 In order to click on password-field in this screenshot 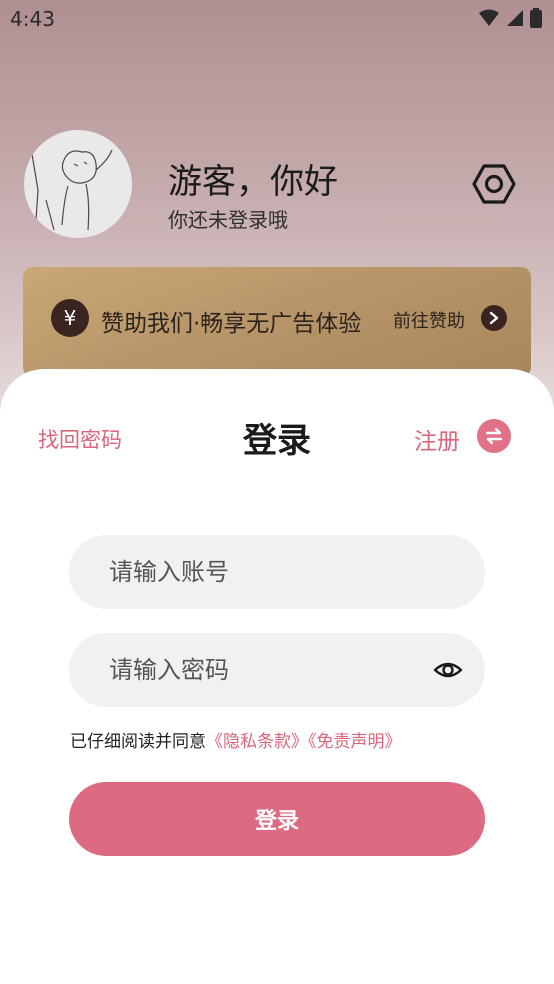, I will do `click(277, 670)`.